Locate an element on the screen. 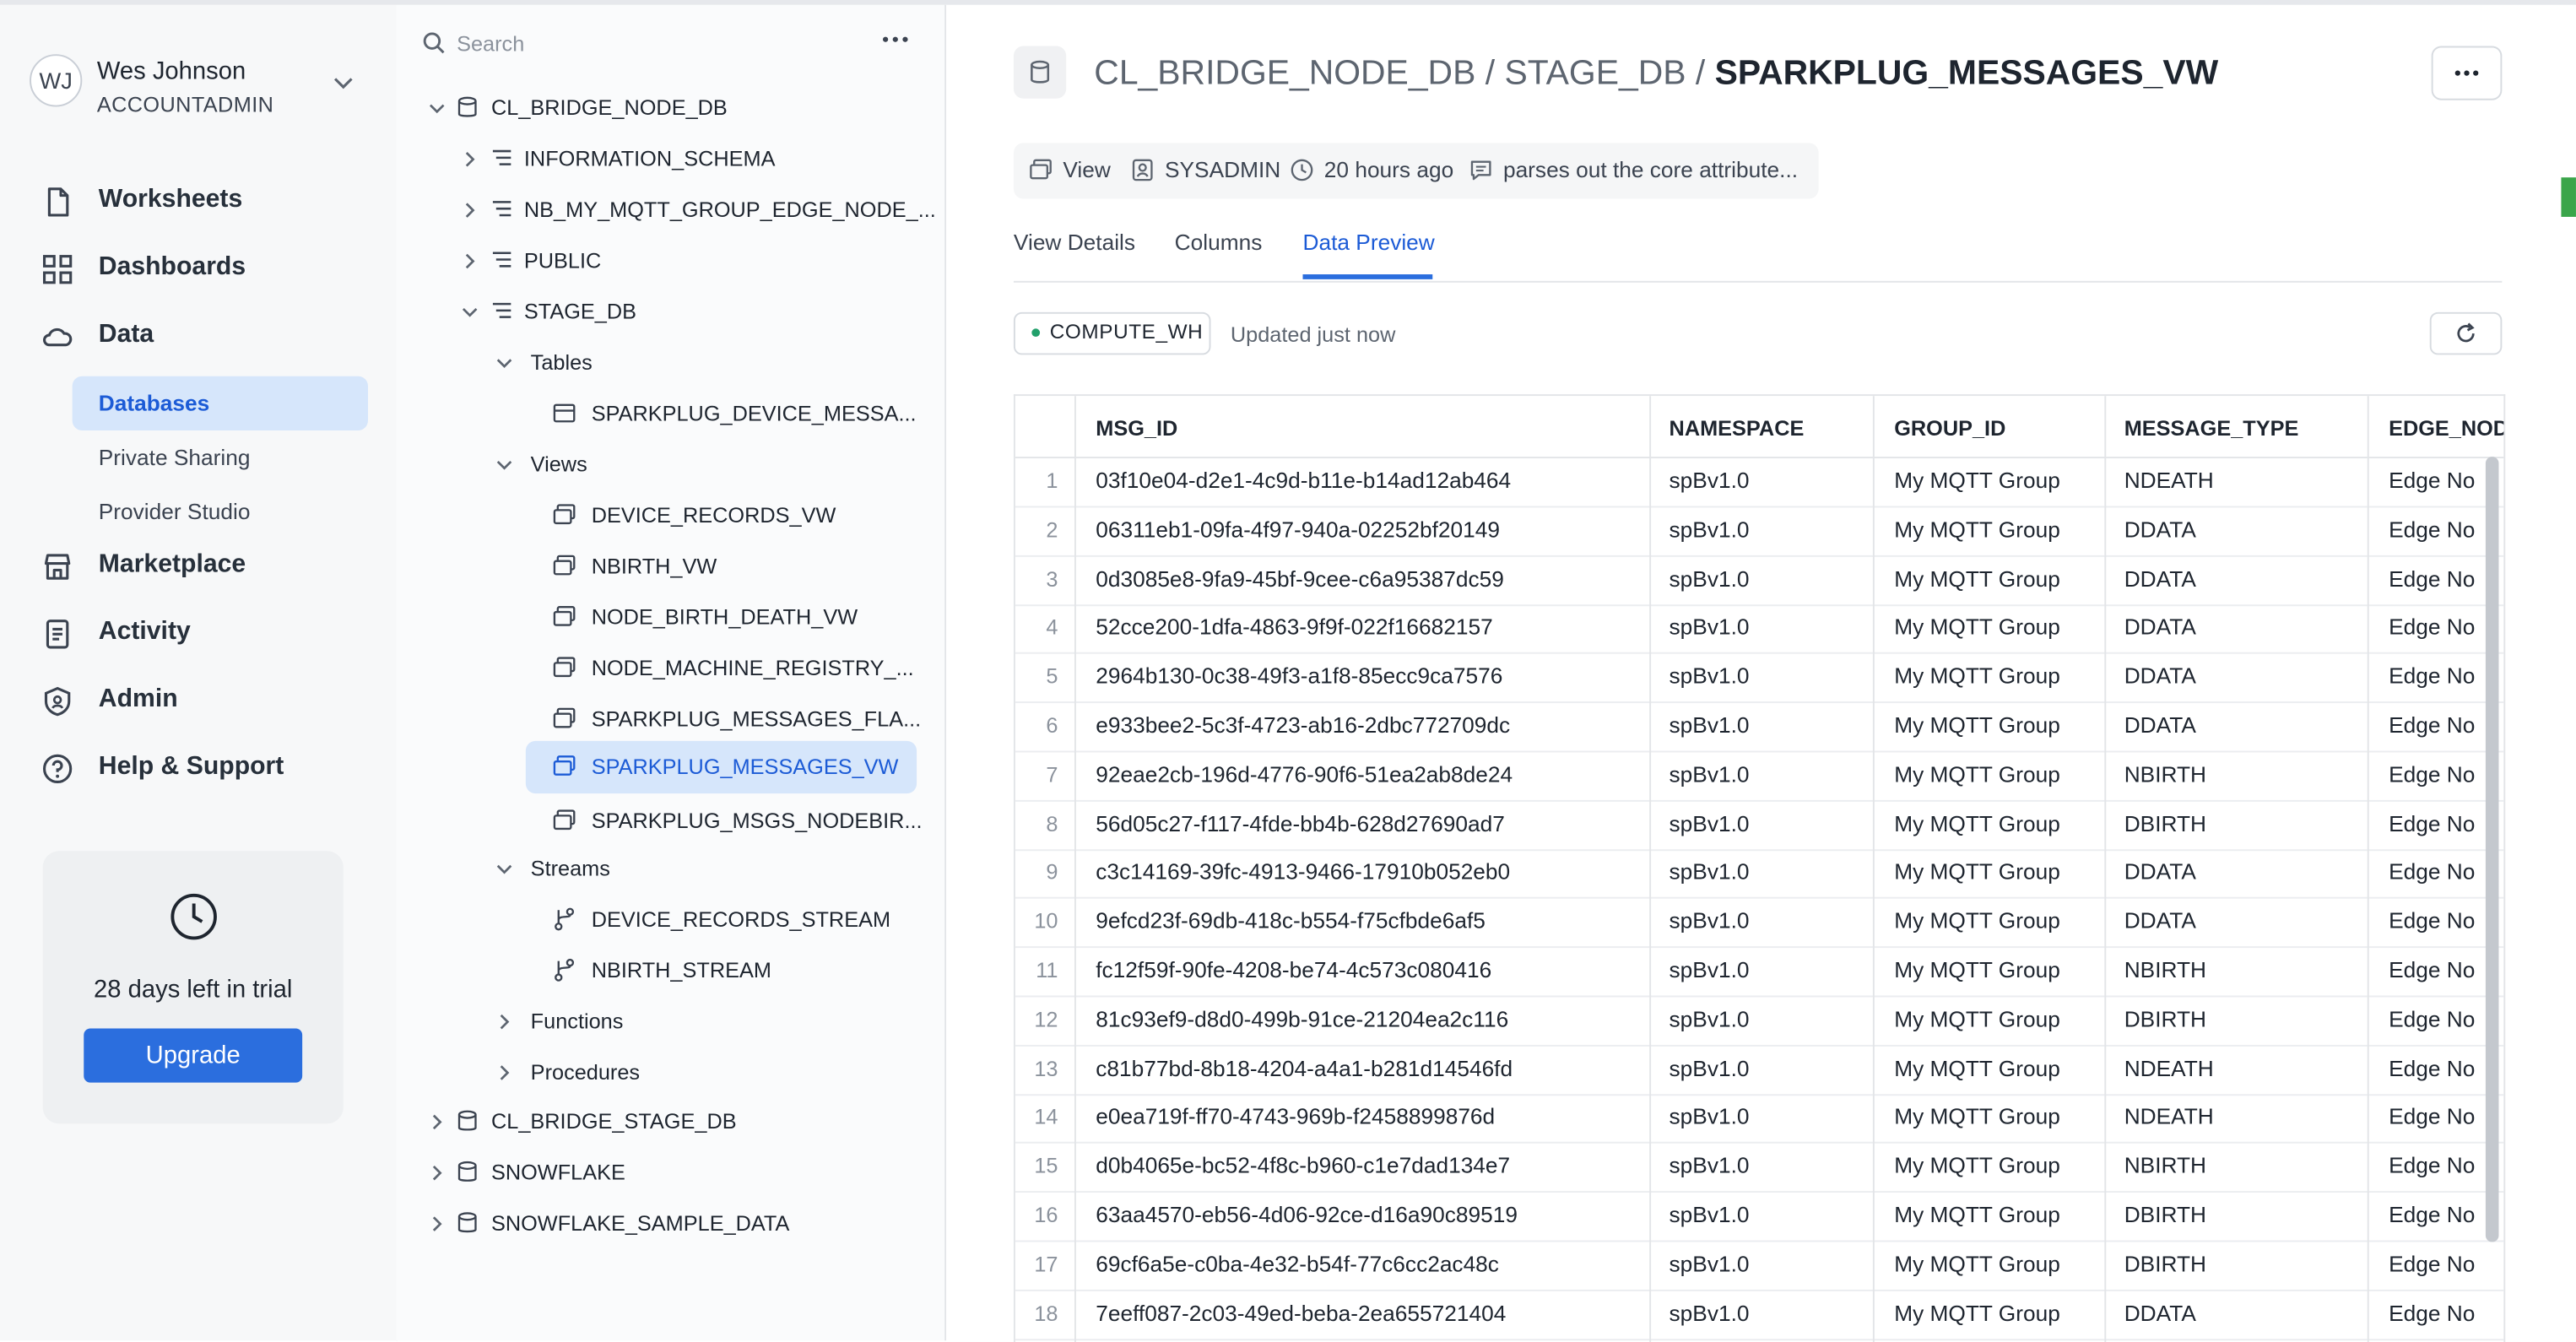 This screenshot has width=2576, height=1342. tree-item-view: DEVICE_RECORDS_VW is located at coordinates (721, 516).